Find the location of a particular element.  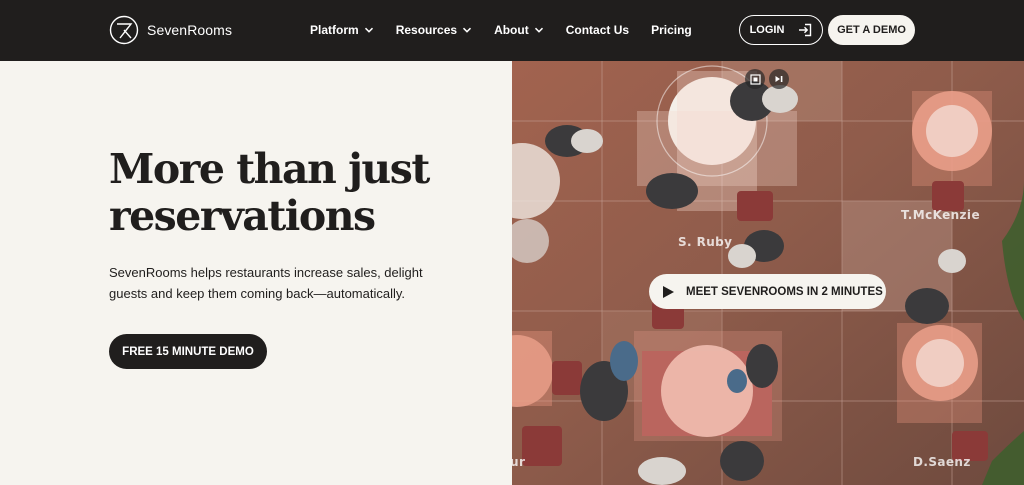

nav-item-label: Resources is located at coordinates (426, 30).